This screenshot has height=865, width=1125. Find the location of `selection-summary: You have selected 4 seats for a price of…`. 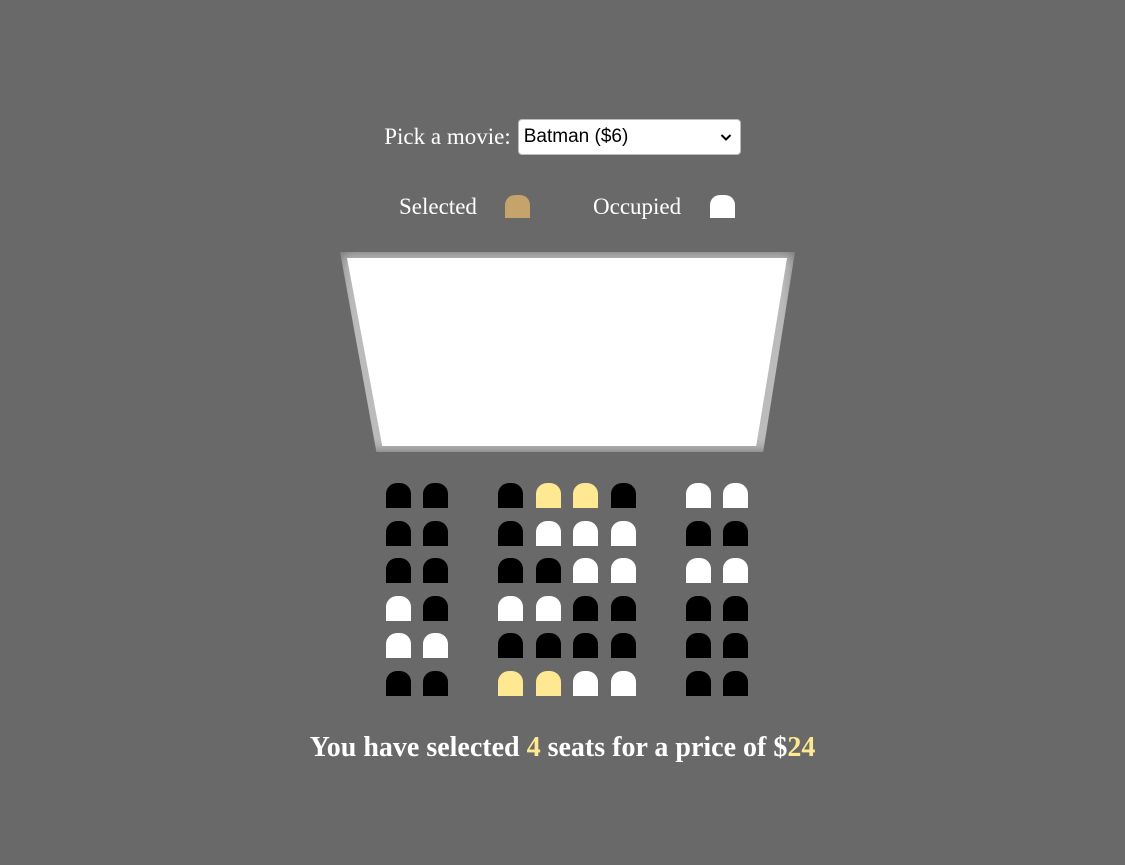

selection-summary: You have selected 4 seats for a price of… is located at coordinates (562, 748).